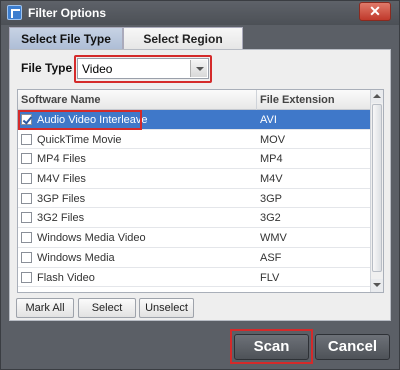 This screenshot has height=370, width=400. What do you see at coordinates (271, 159) in the screenshot?
I see `file-extension-cell: MP4` at bounding box center [271, 159].